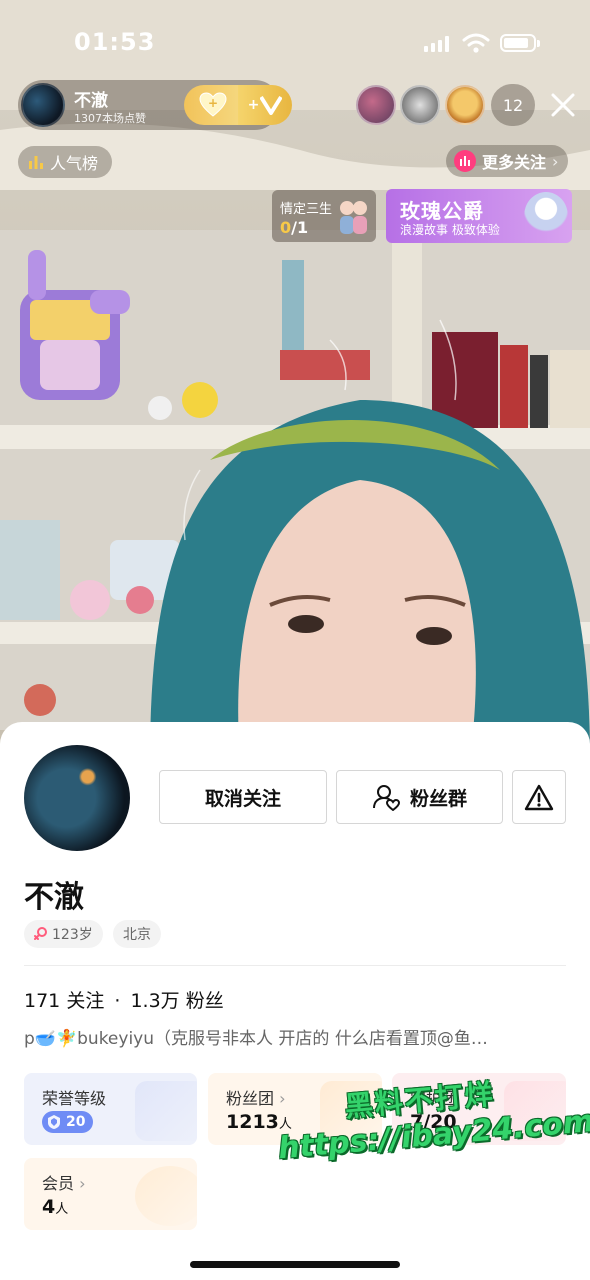 The width and height of the screenshot is (590, 1280). Describe the element at coordinates (514, 162) in the screenshot. I see `more-follow-label: 更多关注` at that location.